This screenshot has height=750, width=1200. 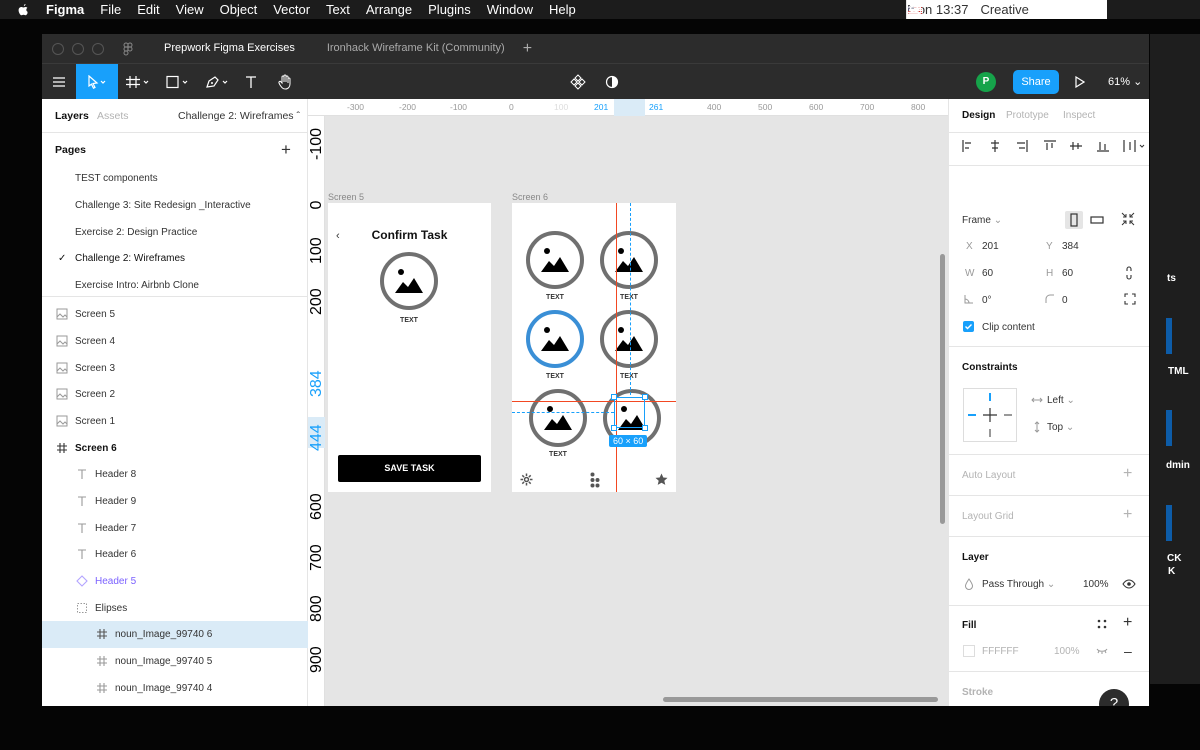 I want to click on new-tab-button: +, so click(x=527, y=49).